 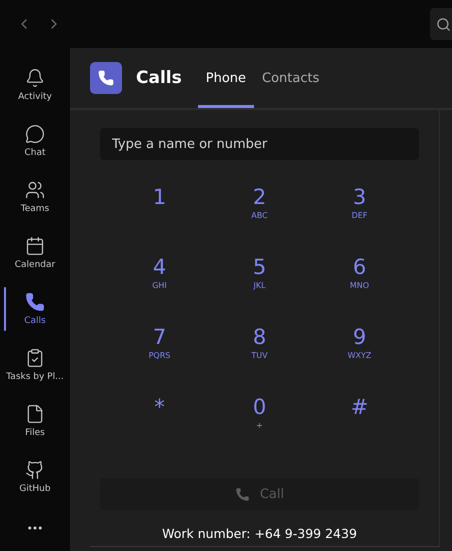 I want to click on chat-icon, so click(x=35, y=134).